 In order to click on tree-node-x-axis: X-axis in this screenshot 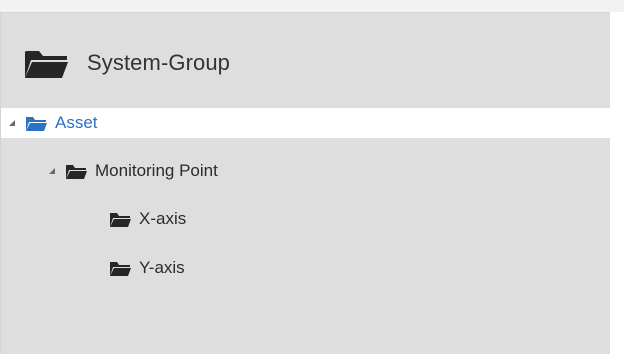, I will do `click(151, 219)`.